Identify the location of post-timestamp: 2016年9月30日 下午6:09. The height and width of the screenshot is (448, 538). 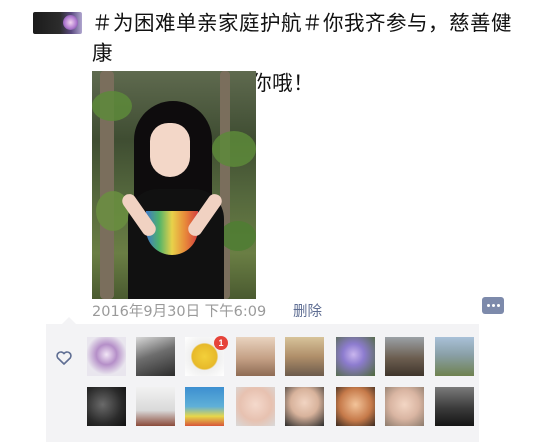
(179, 312).